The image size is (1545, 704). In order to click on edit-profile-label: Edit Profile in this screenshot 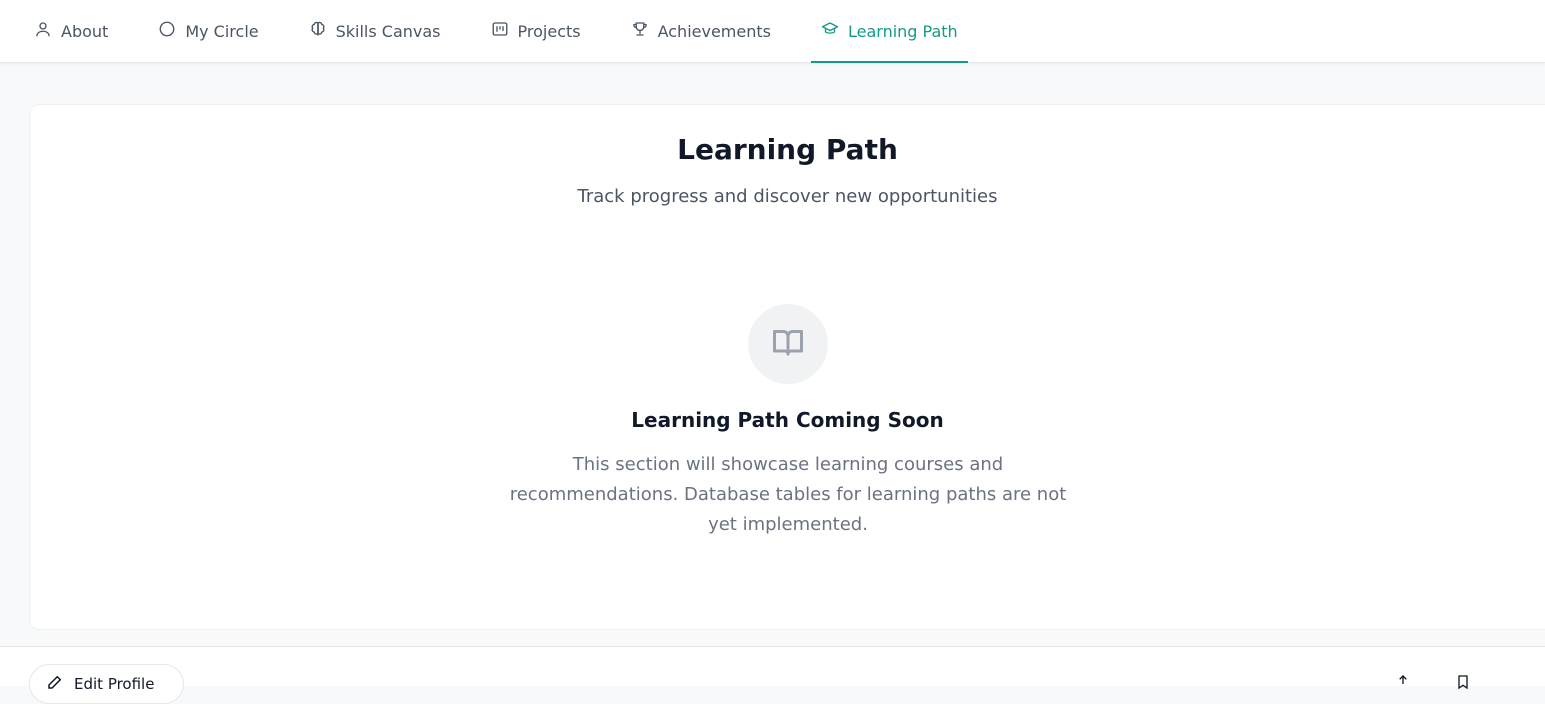, I will do `click(114, 684)`.